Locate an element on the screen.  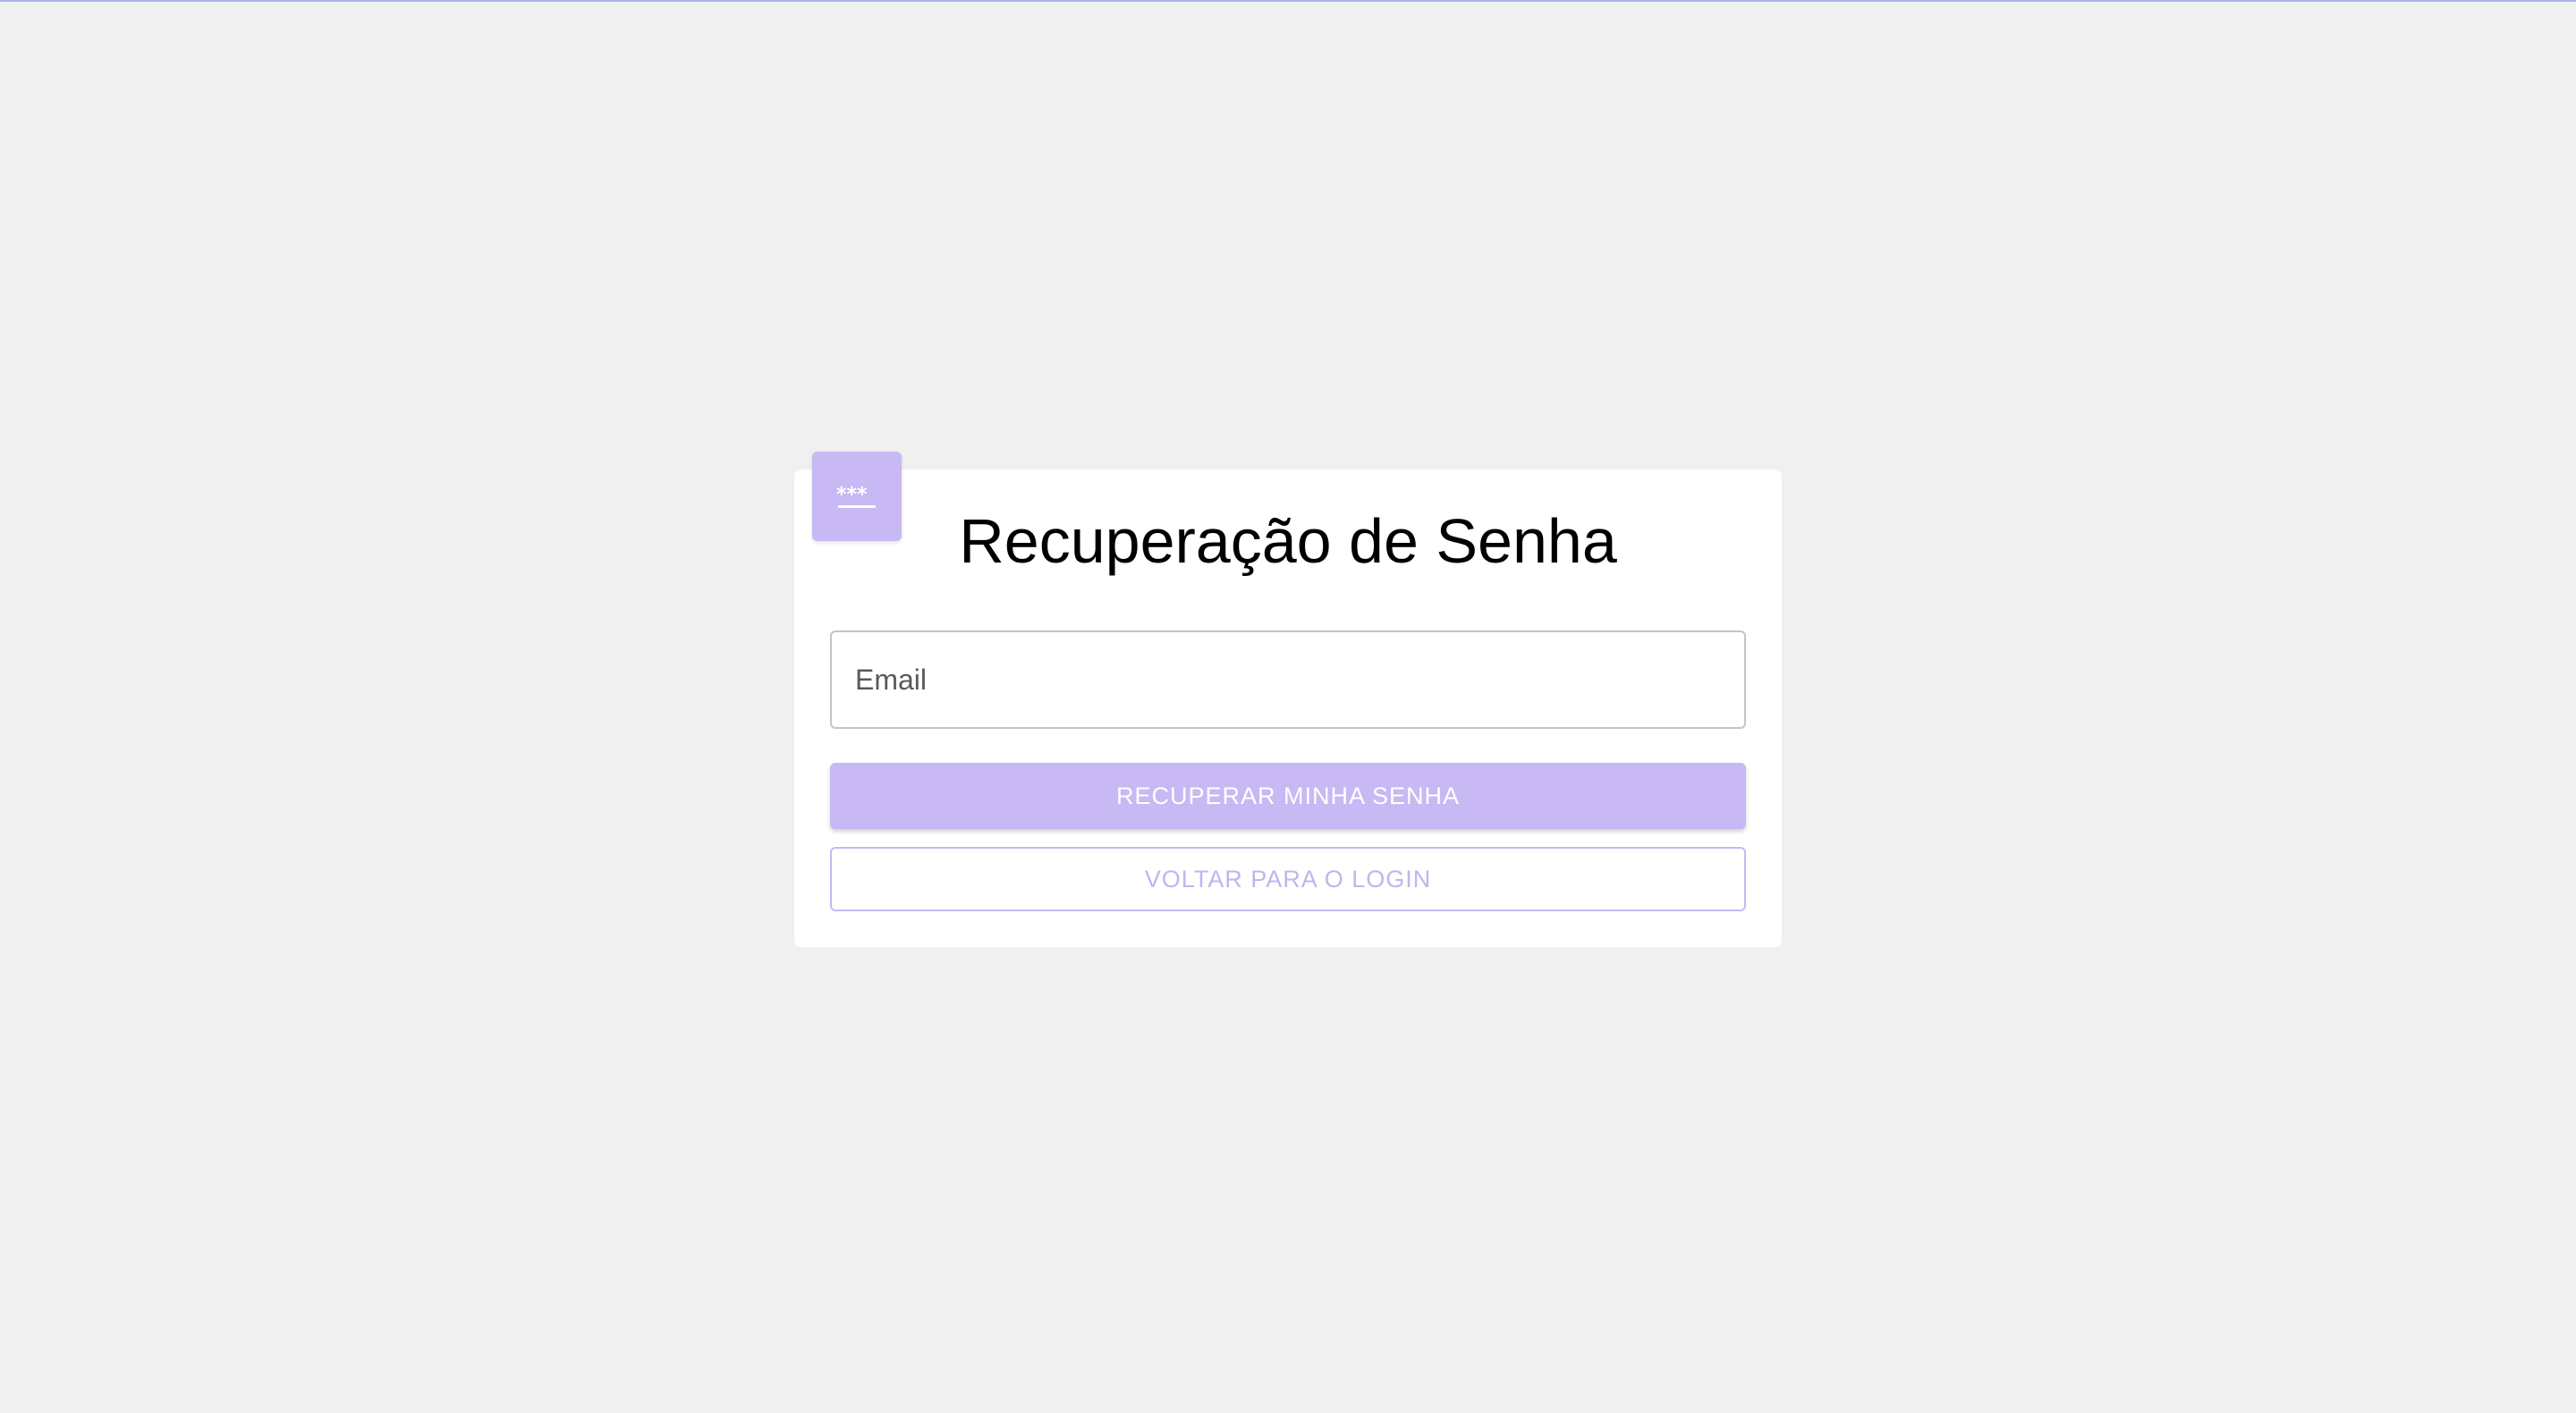
email-field-container is located at coordinates (1288, 679).